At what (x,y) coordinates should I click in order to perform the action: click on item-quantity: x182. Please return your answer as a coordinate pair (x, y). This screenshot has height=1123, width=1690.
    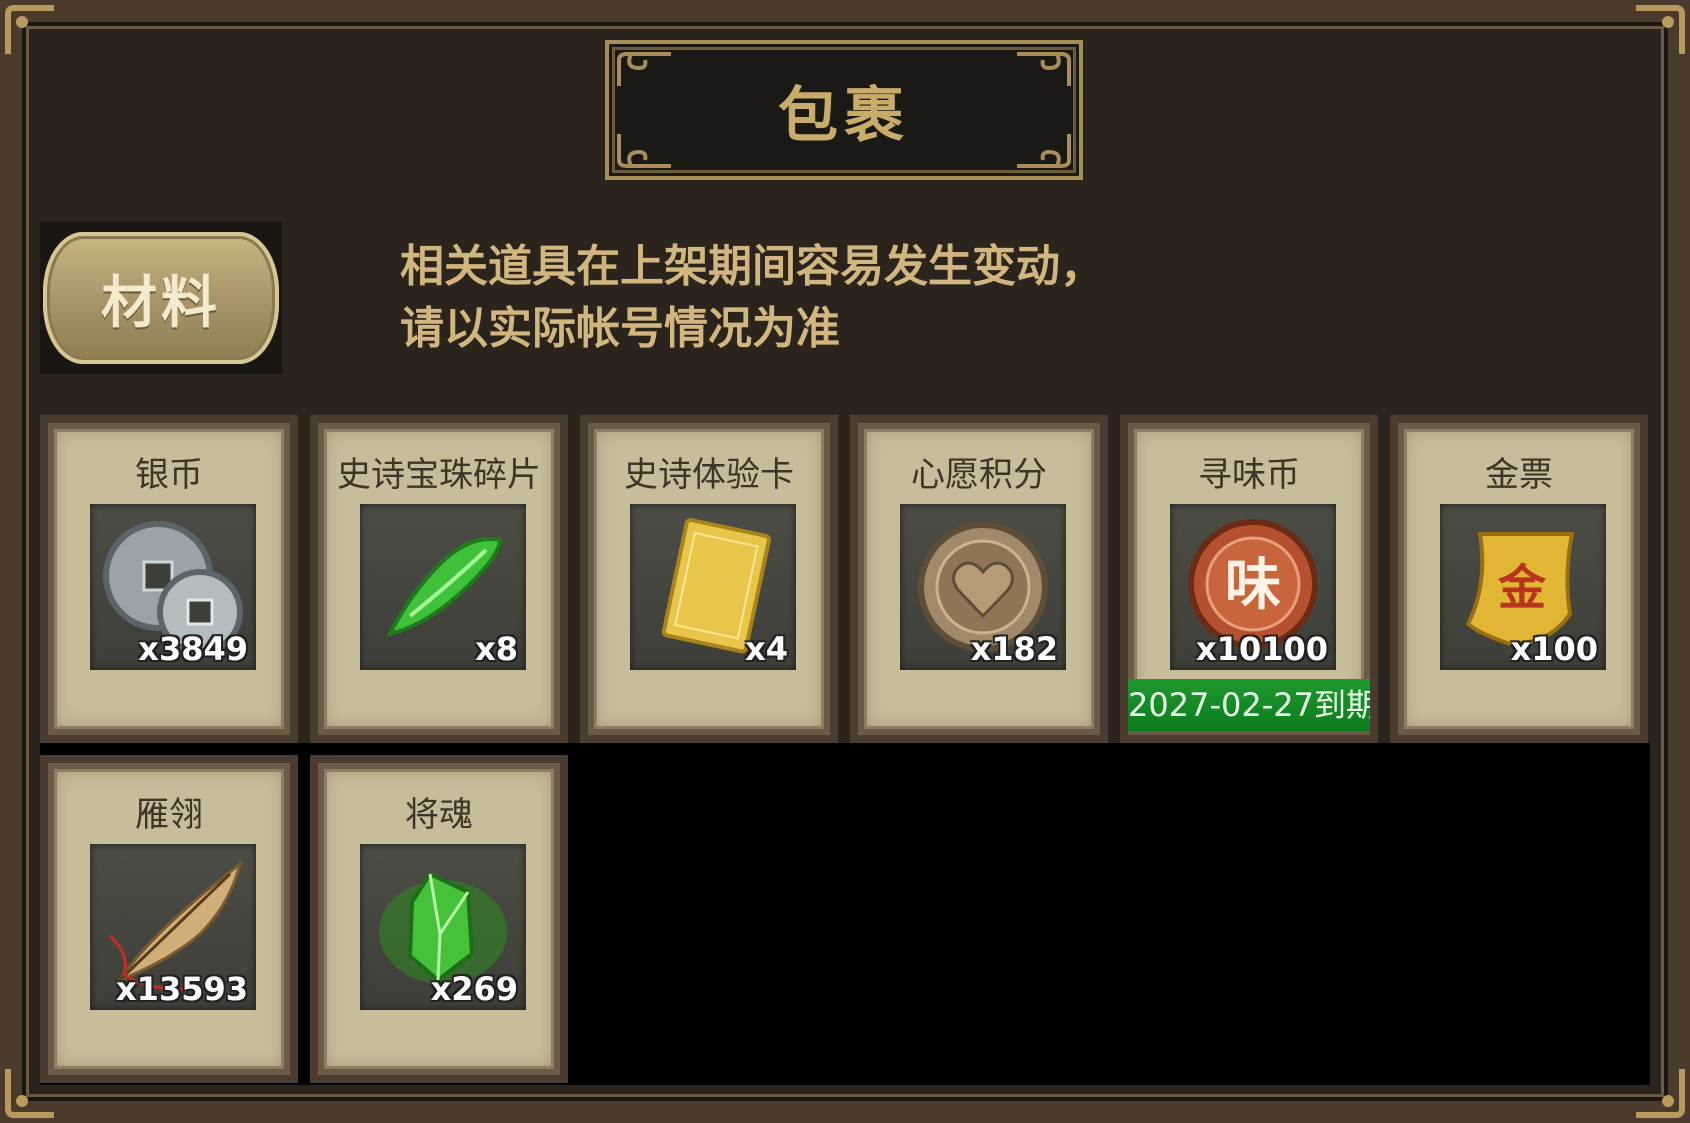
    Looking at the image, I should click on (1014, 649).